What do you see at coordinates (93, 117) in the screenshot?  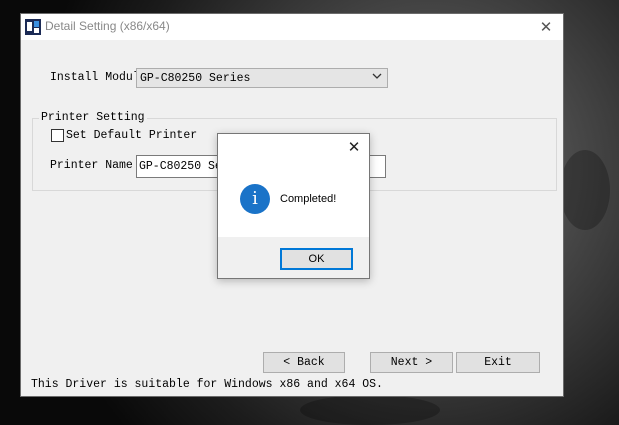 I see `printer-setting-title: Printer Setting` at bounding box center [93, 117].